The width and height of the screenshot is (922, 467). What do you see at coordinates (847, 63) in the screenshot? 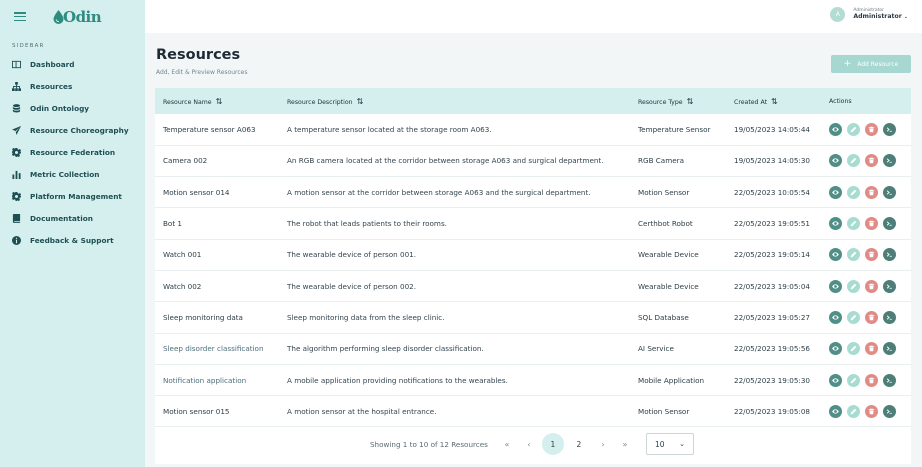
I see `plus-icon: +` at bounding box center [847, 63].